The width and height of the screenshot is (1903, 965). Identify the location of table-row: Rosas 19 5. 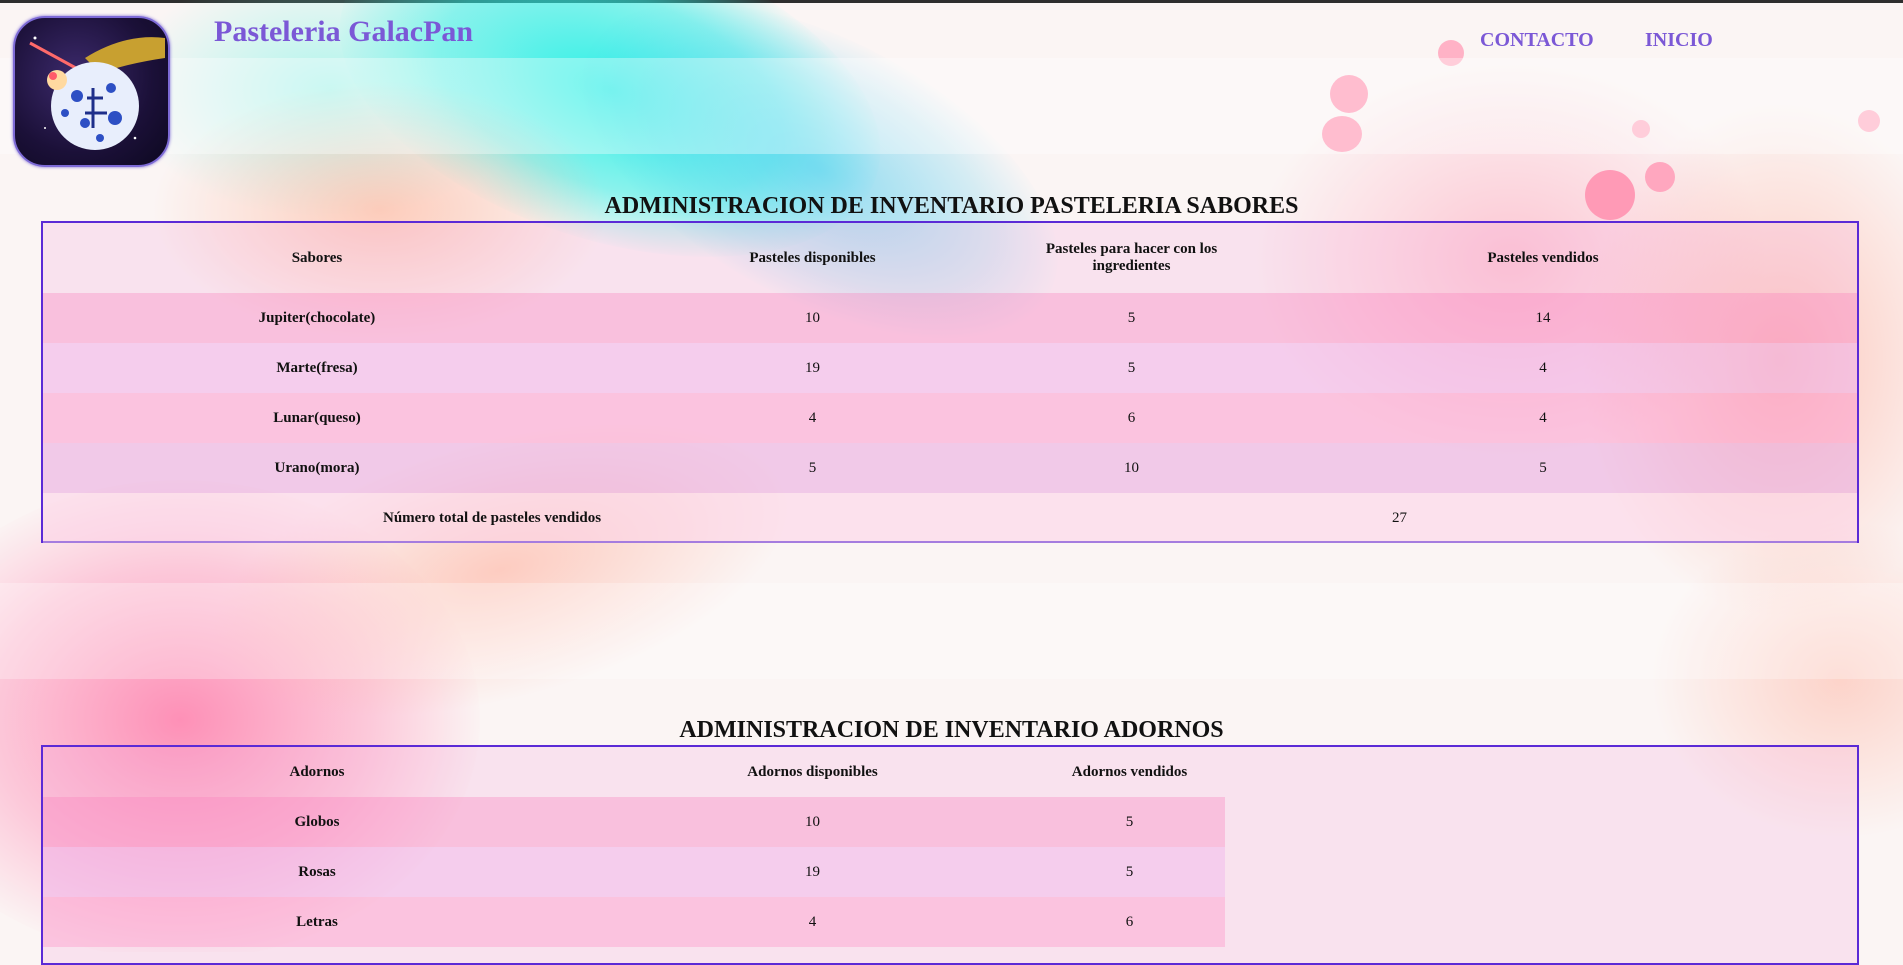
(634, 872).